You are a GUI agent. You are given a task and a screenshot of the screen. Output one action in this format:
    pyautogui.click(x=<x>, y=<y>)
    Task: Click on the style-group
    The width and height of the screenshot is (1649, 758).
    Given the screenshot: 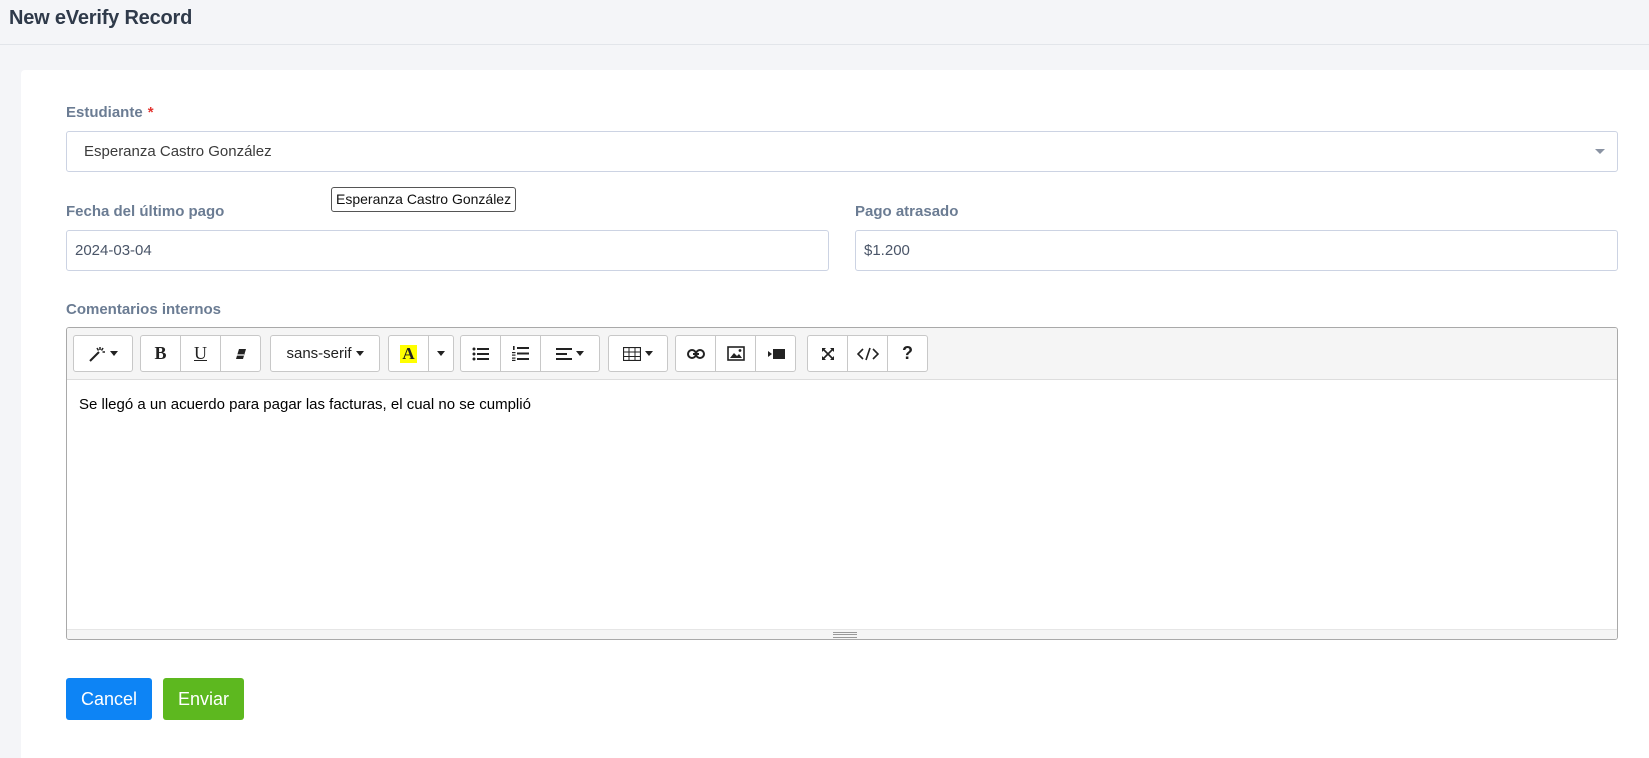 What is the action you would take?
    pyautogui.click(x=103, y=353)
    